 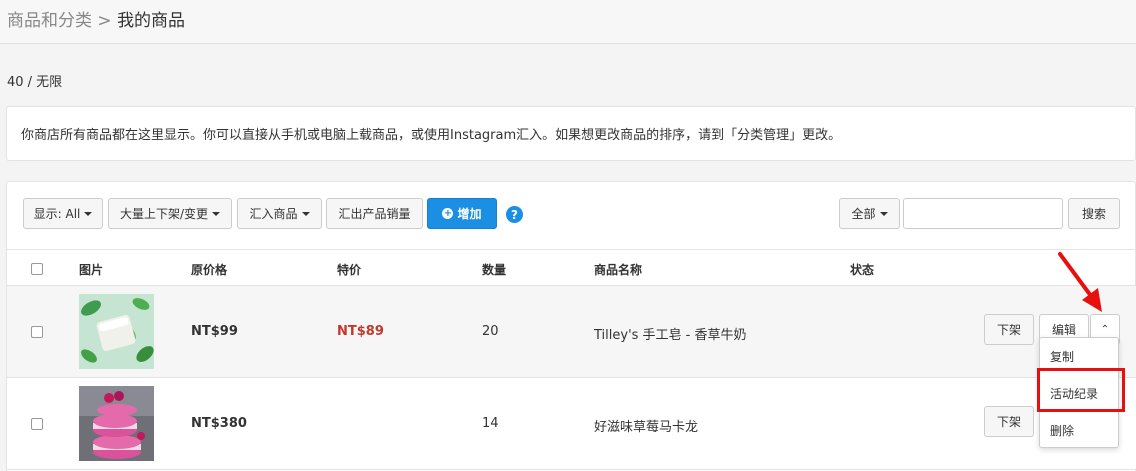 I want to click on search-button-label: 搜索, so click(x=1093, y=214).